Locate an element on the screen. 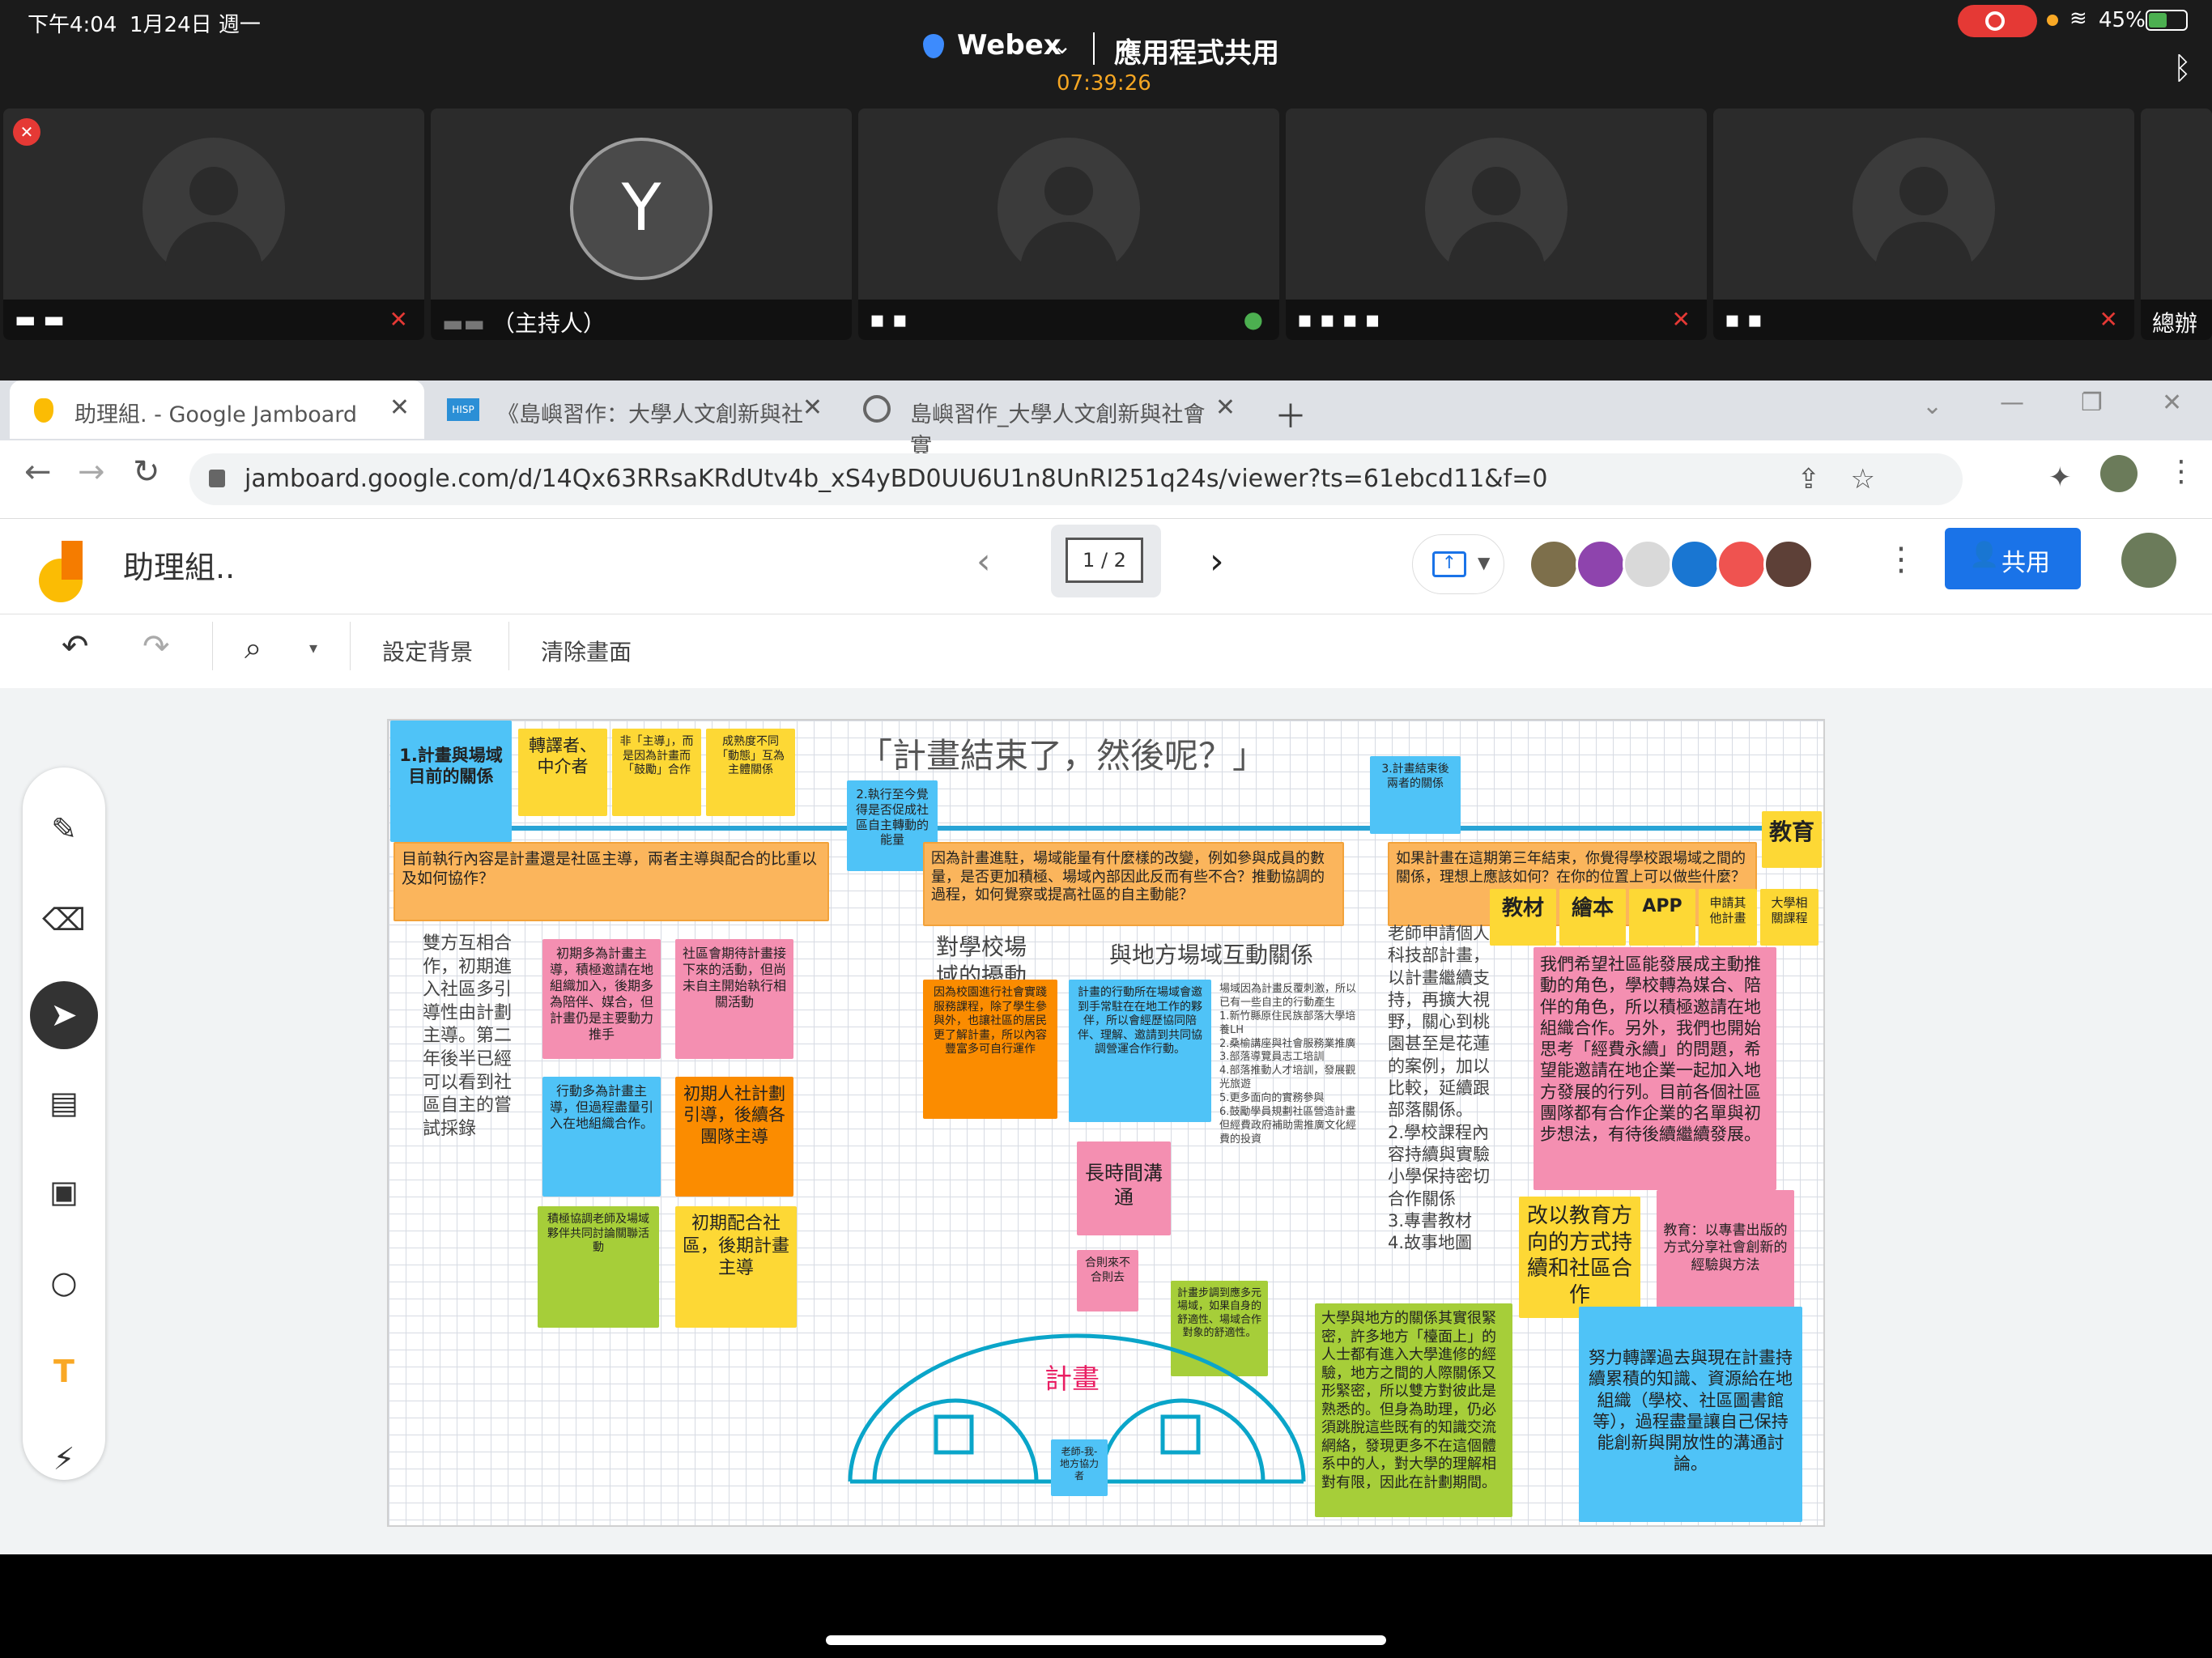 This screenshot has width=2212, height=1658. sticky-note: 轉譯者、中介者 is located at coordinates (563, 772).